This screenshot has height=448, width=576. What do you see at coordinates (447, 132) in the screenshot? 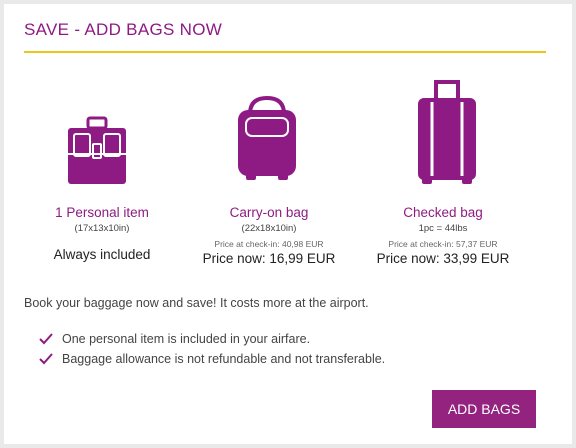
I see `checked-bag-icon` at bounding box center [447, 132].